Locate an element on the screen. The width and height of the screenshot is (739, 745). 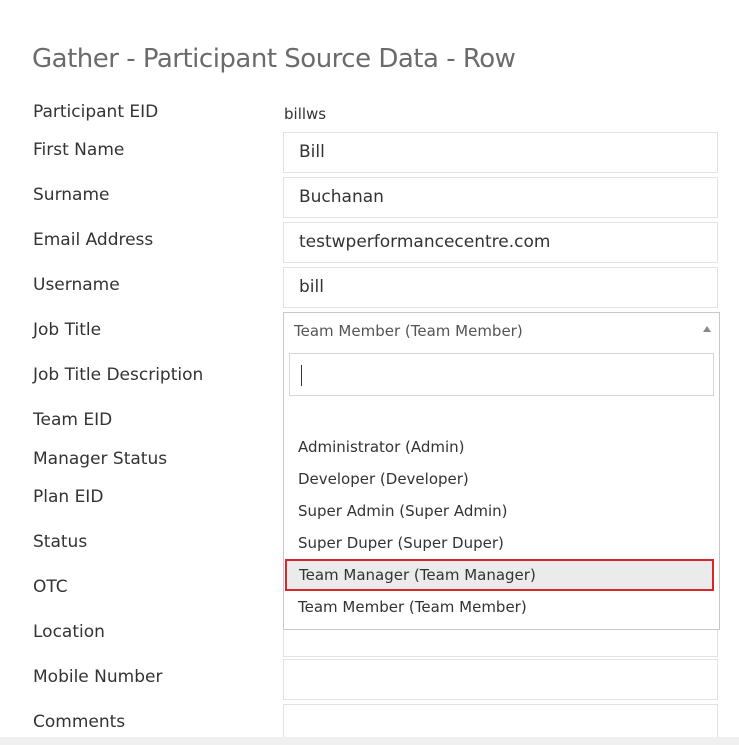
label-job-title: Job Title is located at coordinates (67, 330).